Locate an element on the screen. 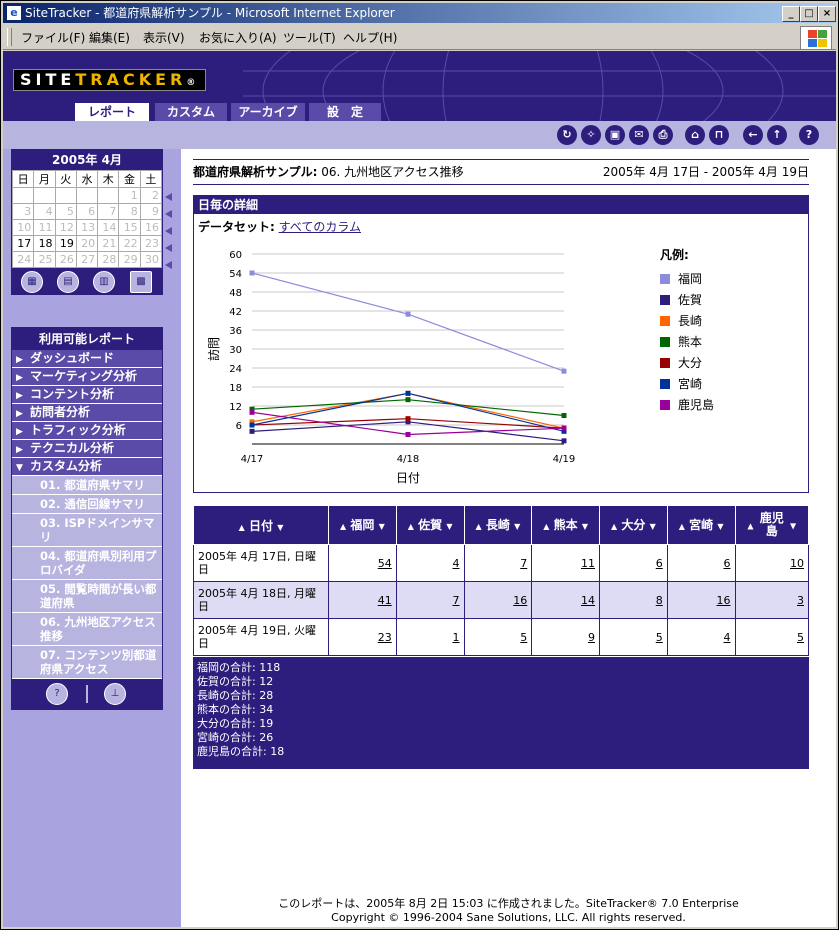  subreport-item: 04. 都道府県別利用プロバイダ is located at coordinates (87, 563).